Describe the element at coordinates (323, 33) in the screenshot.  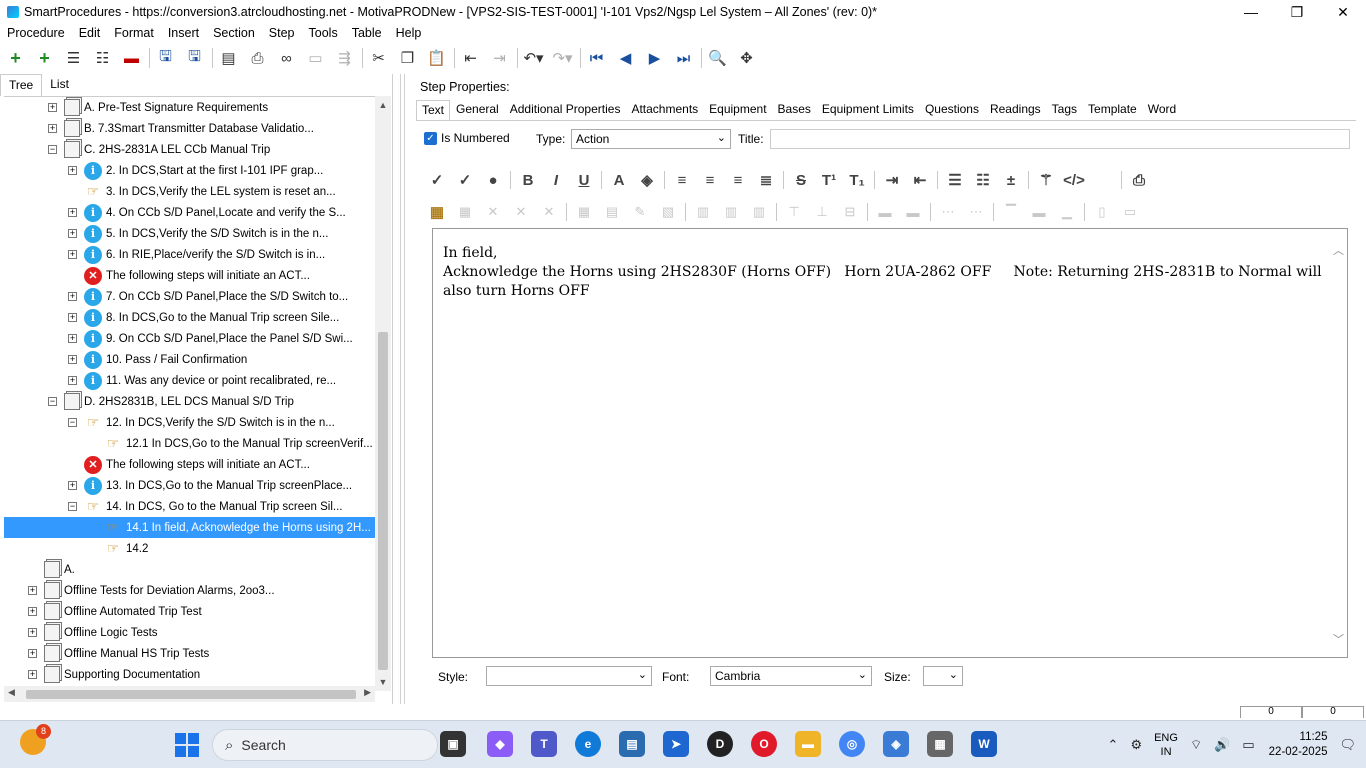
I see `menu-tools: Tools` at that location.